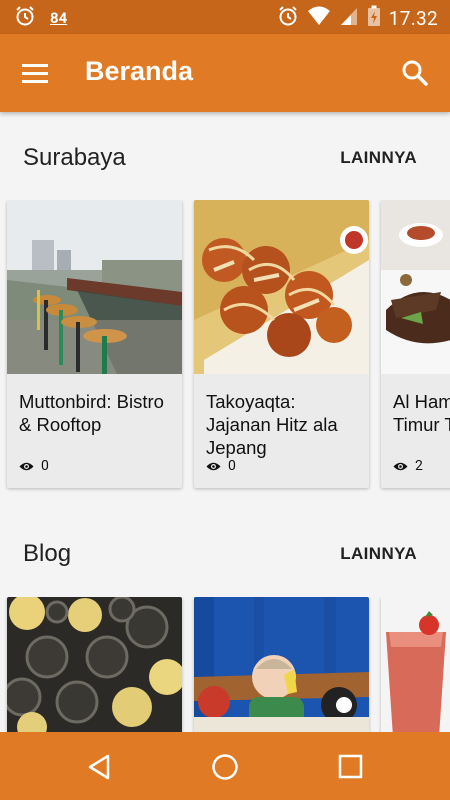  I want to click on card-title: Takoyaqta: Jajanan Hitz ala Jepang, so click(272, 424).